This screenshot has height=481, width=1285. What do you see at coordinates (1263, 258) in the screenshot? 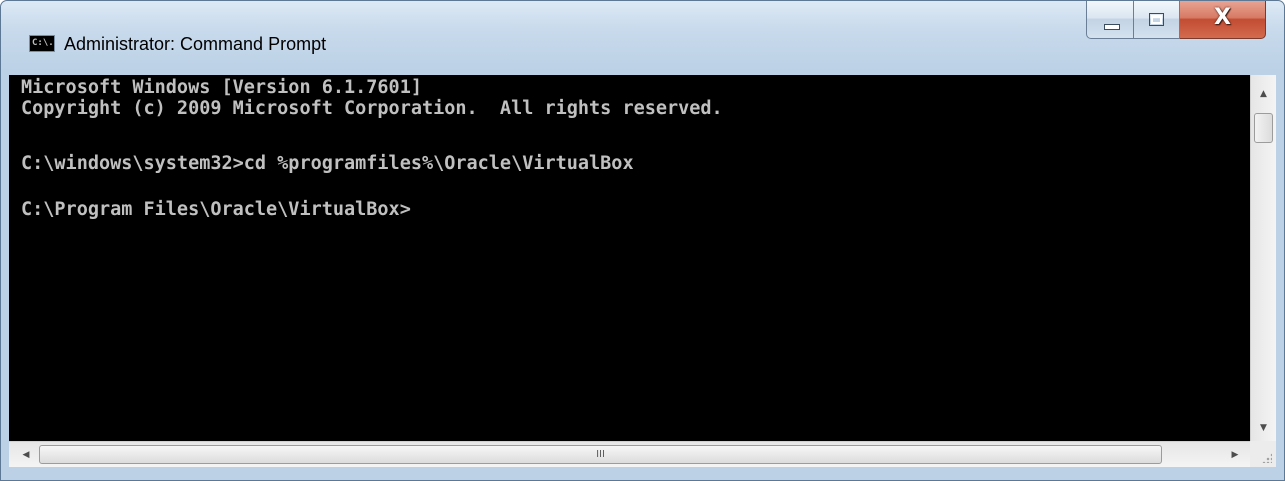
I see `vertical-scrollbar: ▲ ▼` at bounding box center [1263, 258].